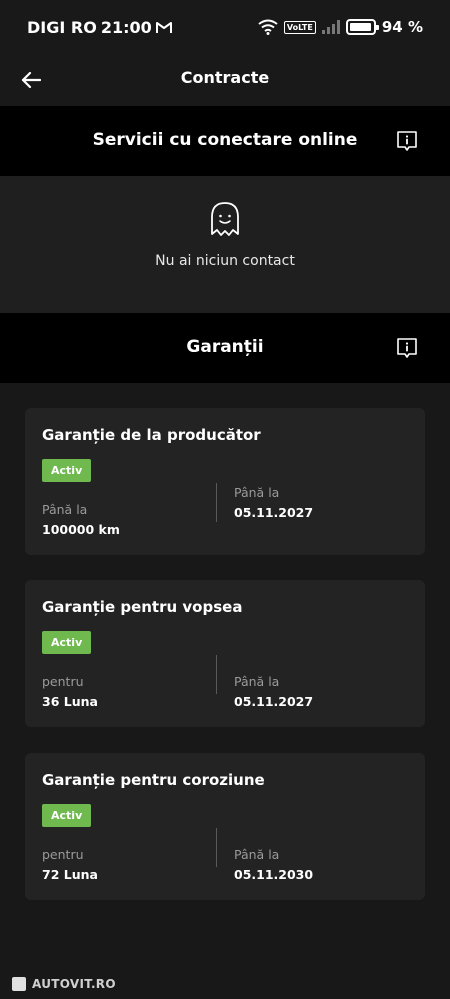 This screenshot has height=999, width=450. I want to click on warranty-left-label: Până la, so click(65, 509).